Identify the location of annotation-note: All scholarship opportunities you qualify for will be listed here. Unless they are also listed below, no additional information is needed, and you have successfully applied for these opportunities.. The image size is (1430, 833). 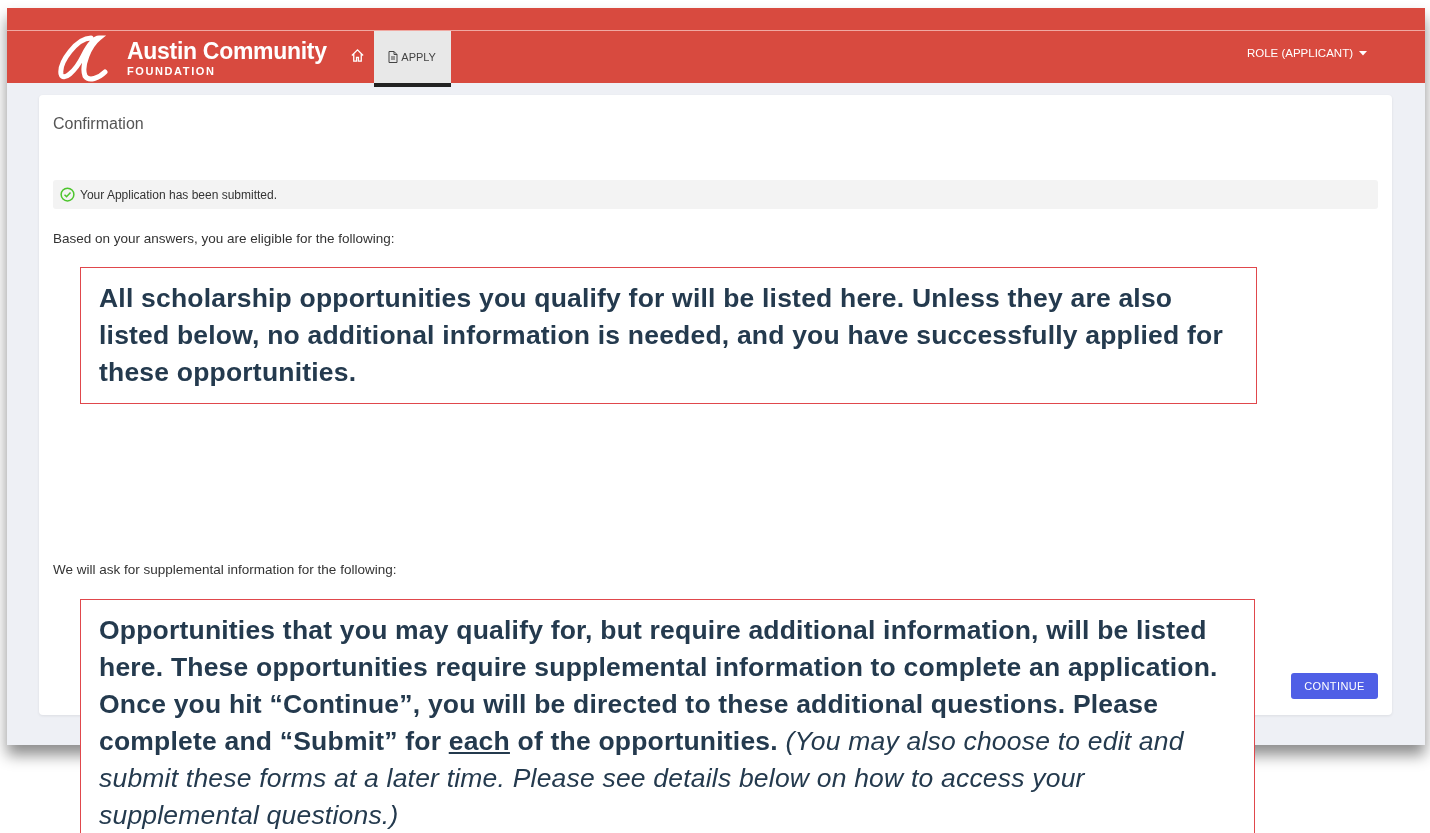
(668, 335).